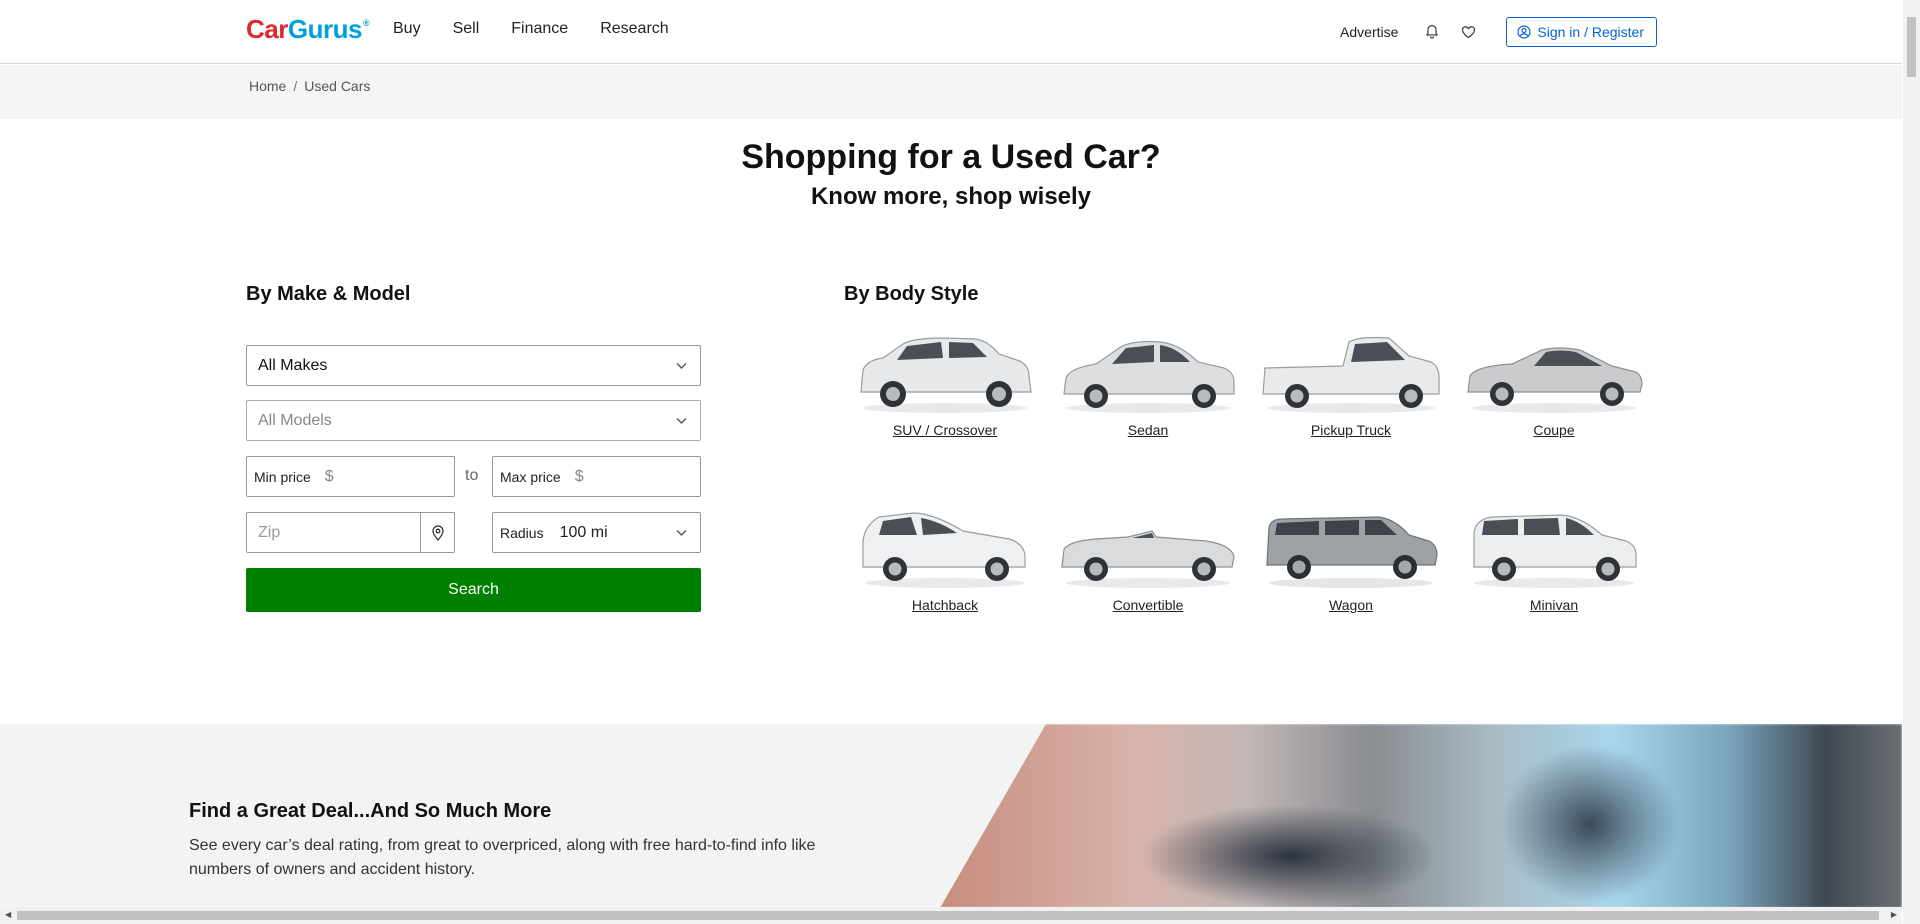  Describe the element at coordinates (407, 29) in the screenshot. I see `nav-buy: Buy` at that location.